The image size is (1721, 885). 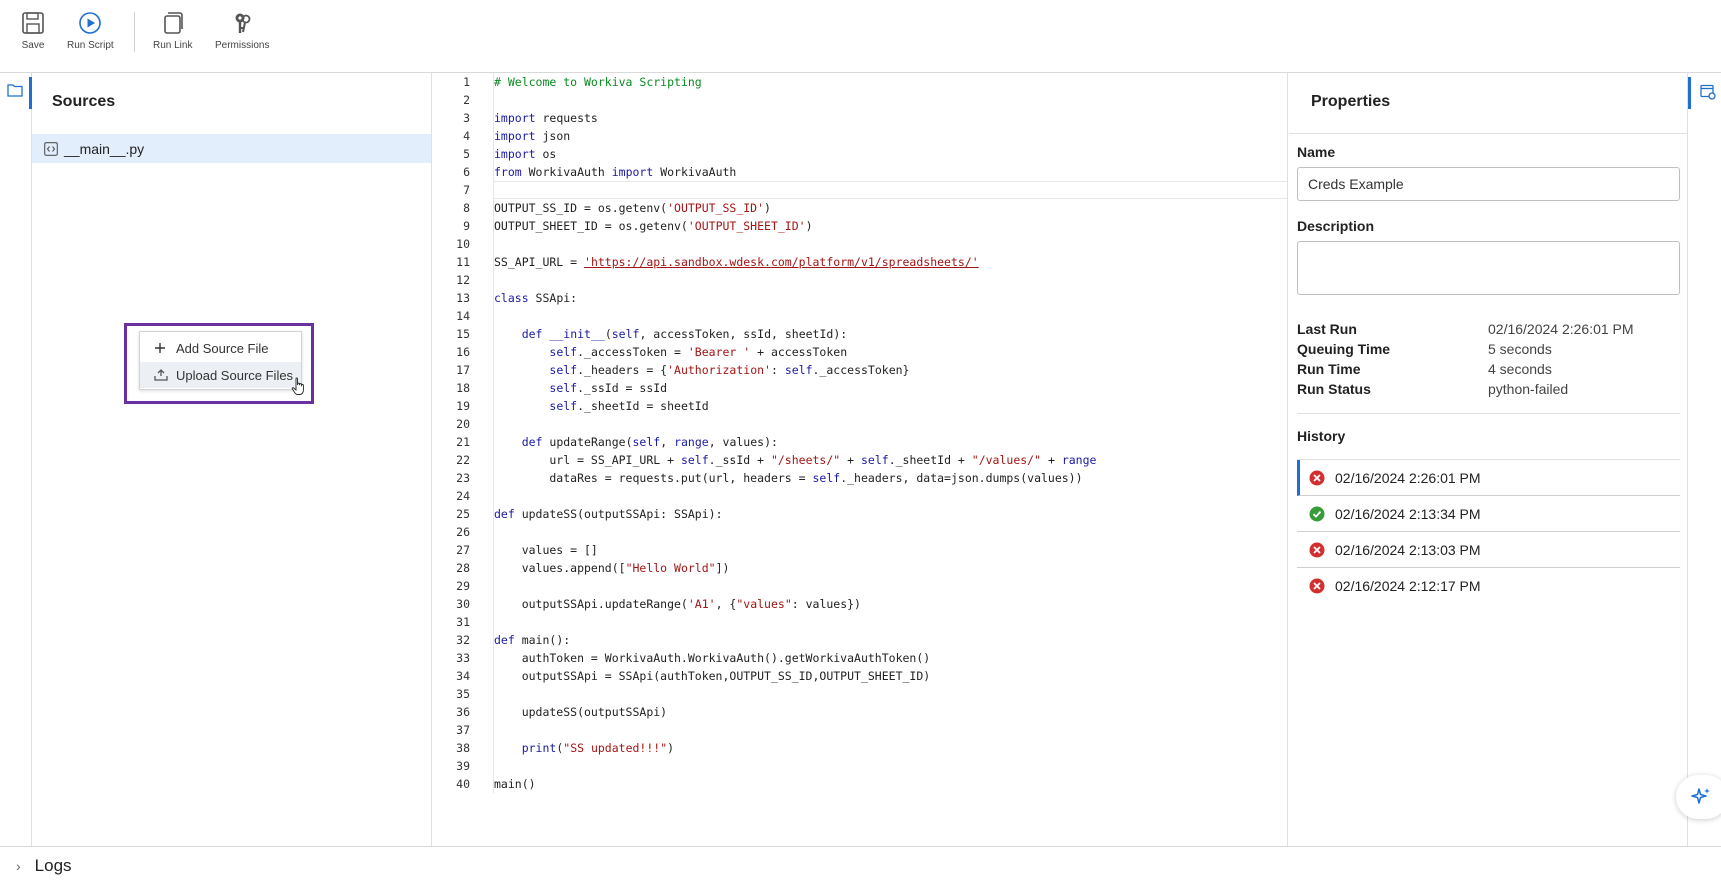 What do you see at coordinates (1488, 550) in the screenshot?
I see `history-item: 02/16/2024 2:13:03 PM` at bounding box center [1488, 550].